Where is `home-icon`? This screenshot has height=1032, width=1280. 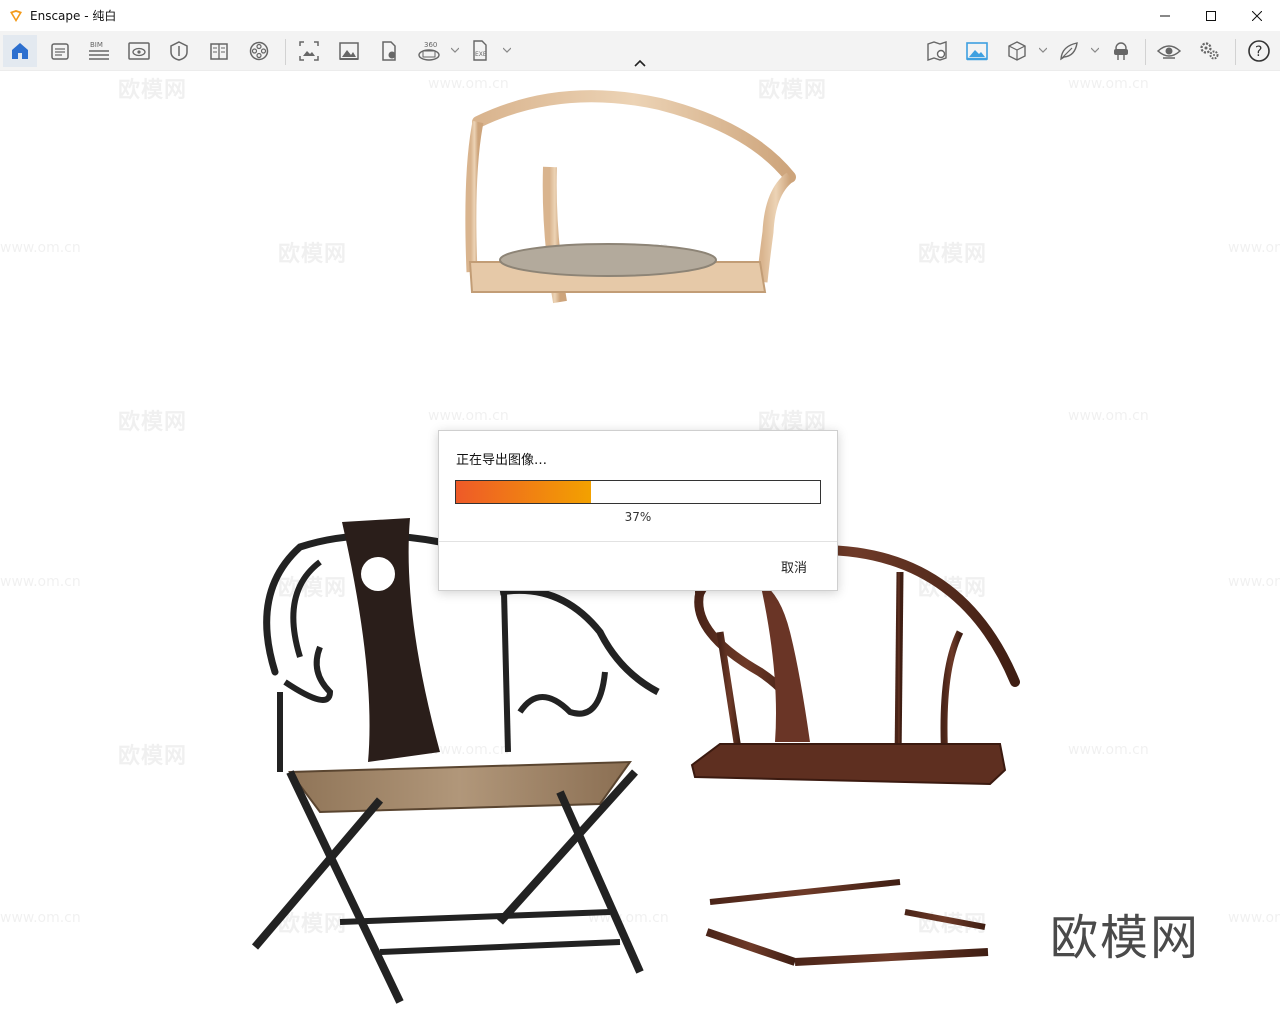
home-icon is located at coordinates (20, 51).